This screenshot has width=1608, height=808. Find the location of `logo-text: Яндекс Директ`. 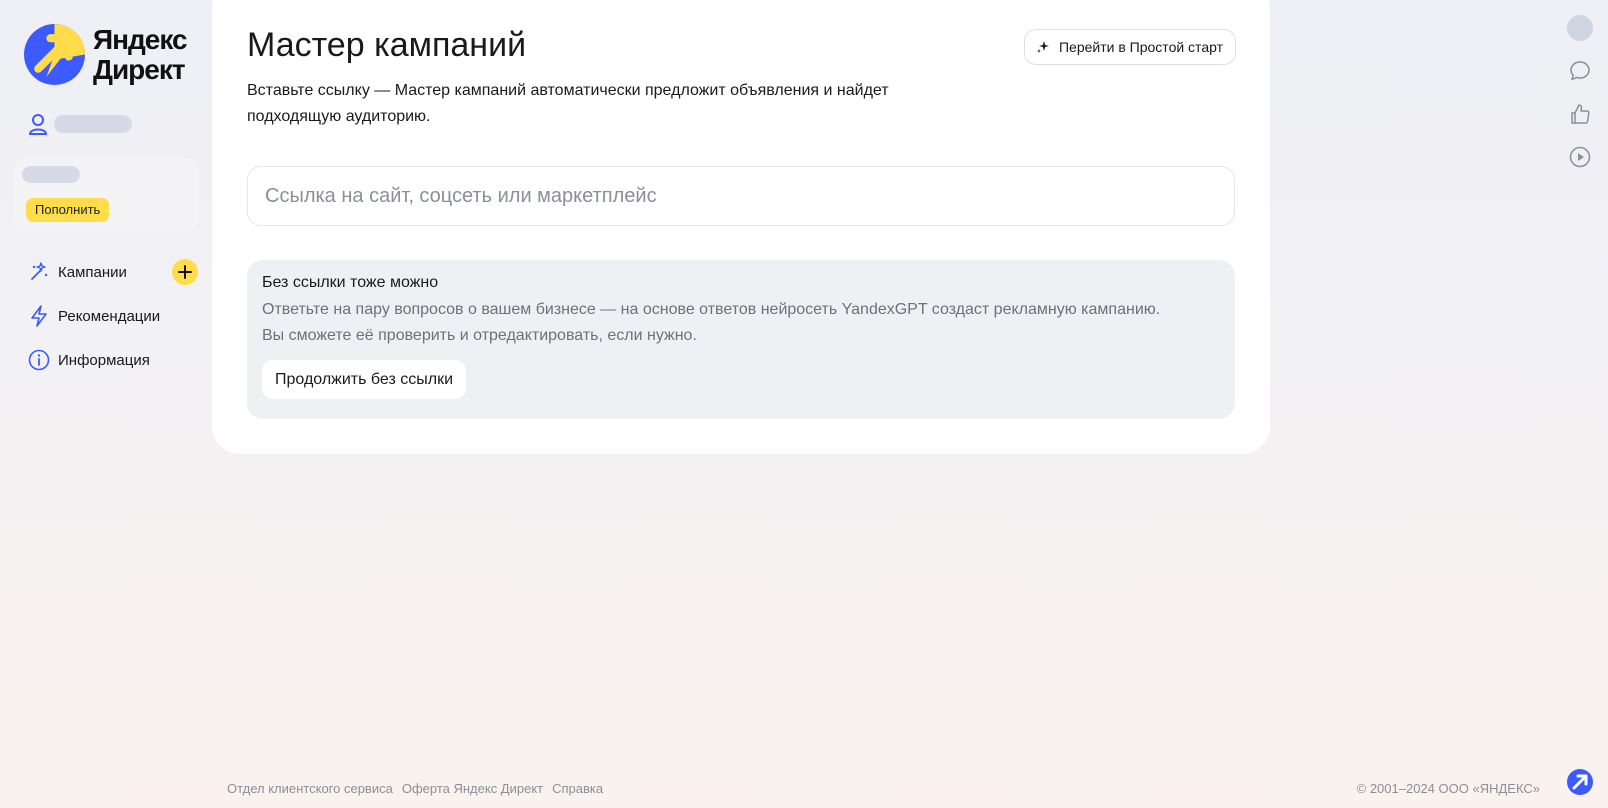

logo-text: Яндекс Директ is located at coordinates (140, 54).